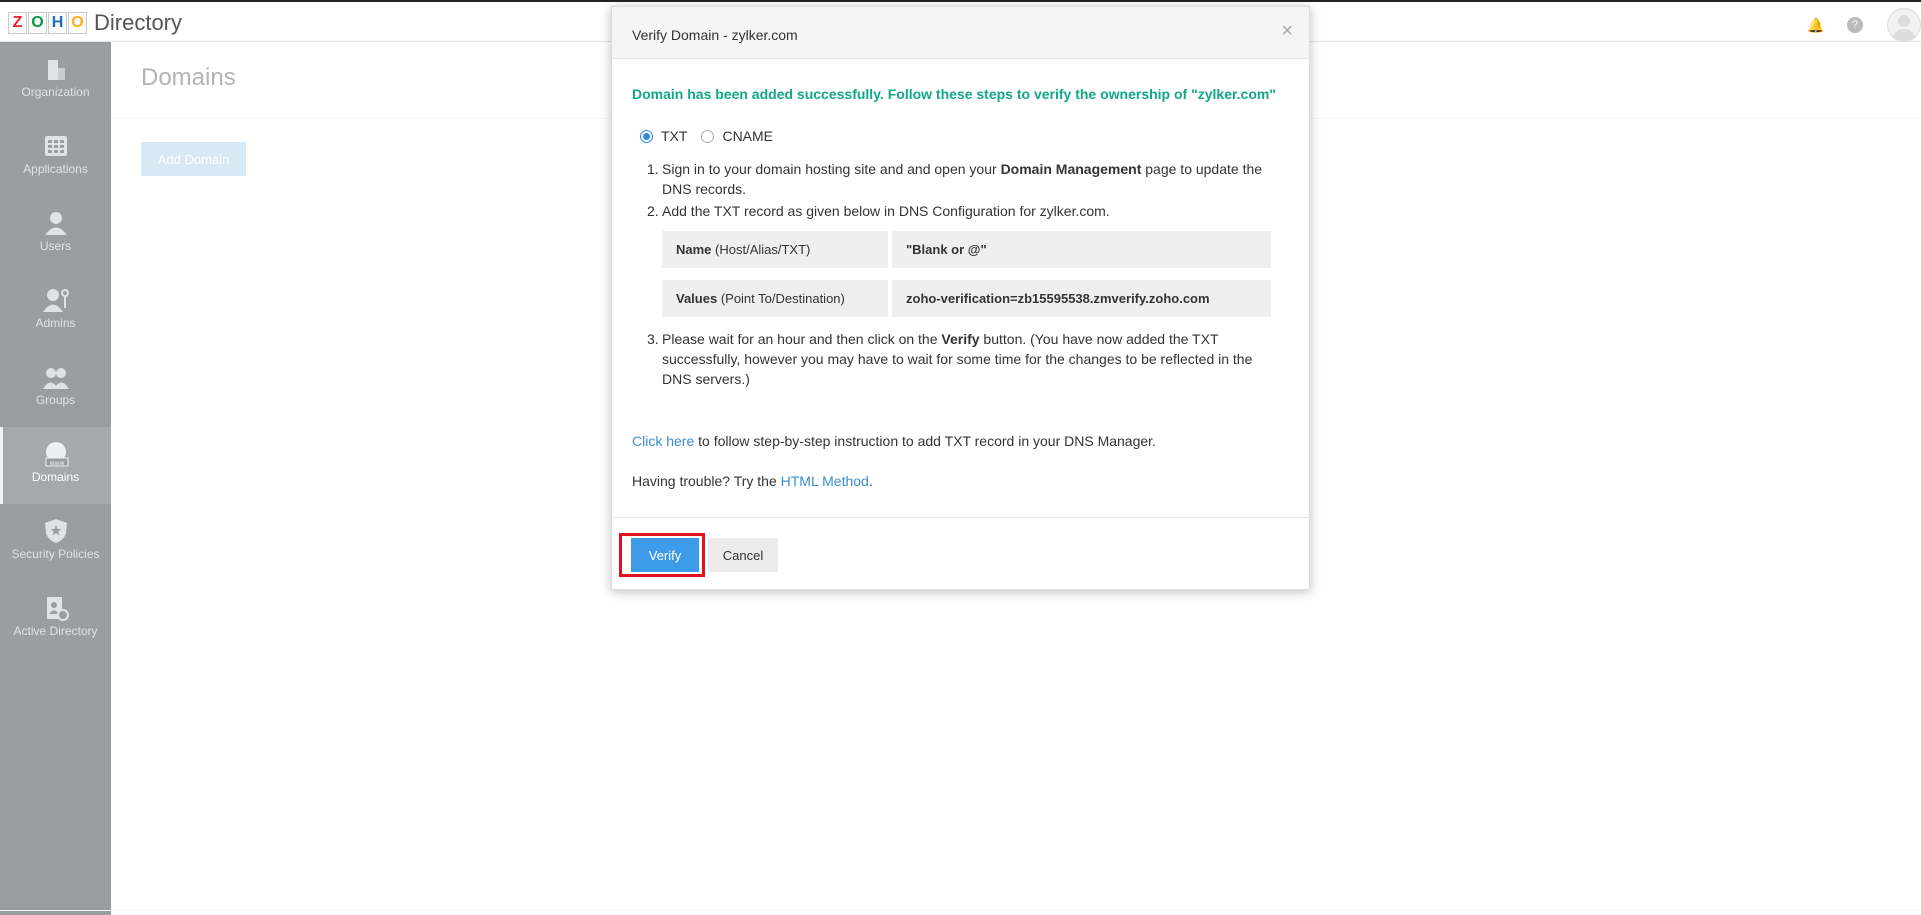 This screenshot has height=915, width=1921. Describe the element at coordinates (747, 136) in the screenshot. I see `cname-radio-label: CNAME` at that location.